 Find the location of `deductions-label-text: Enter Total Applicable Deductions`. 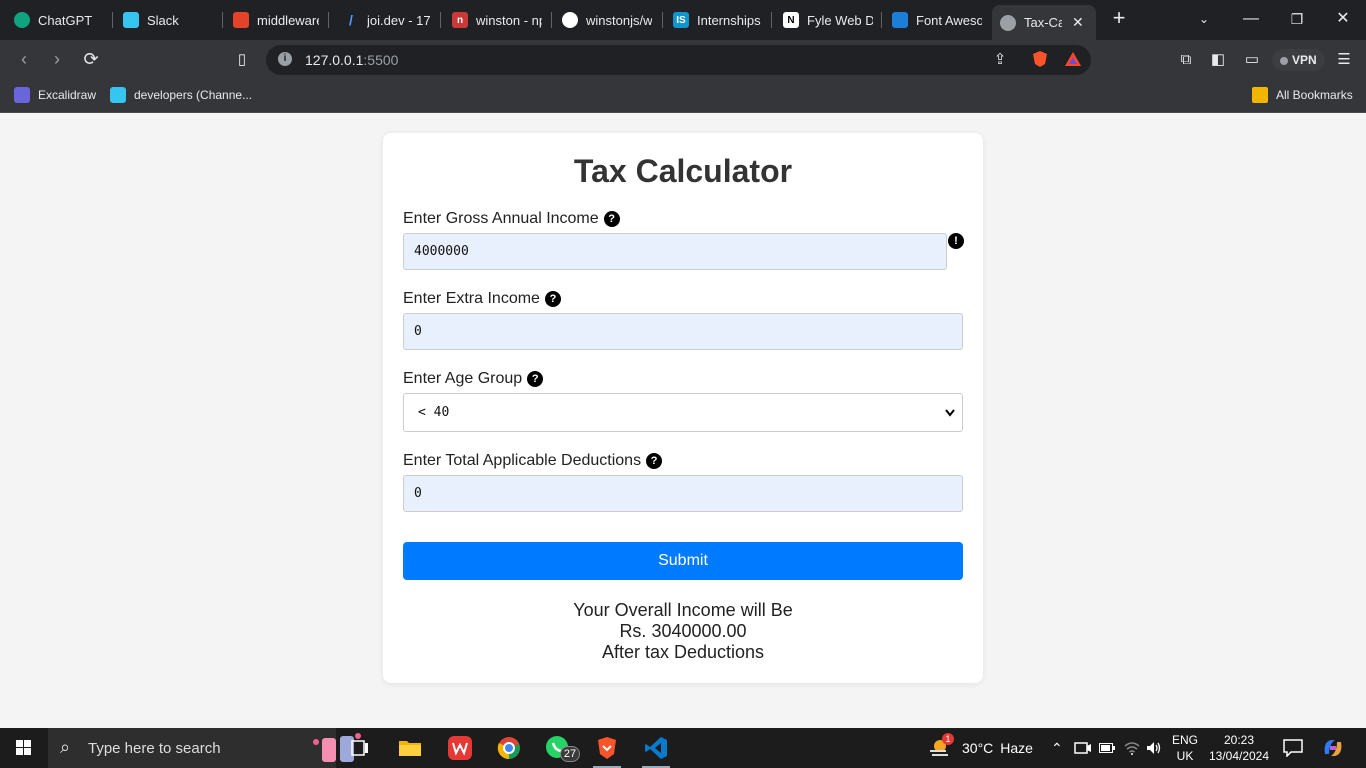

deductions-label-text: Enter Total Applicable Deductions is located at coordinates (522, 460).